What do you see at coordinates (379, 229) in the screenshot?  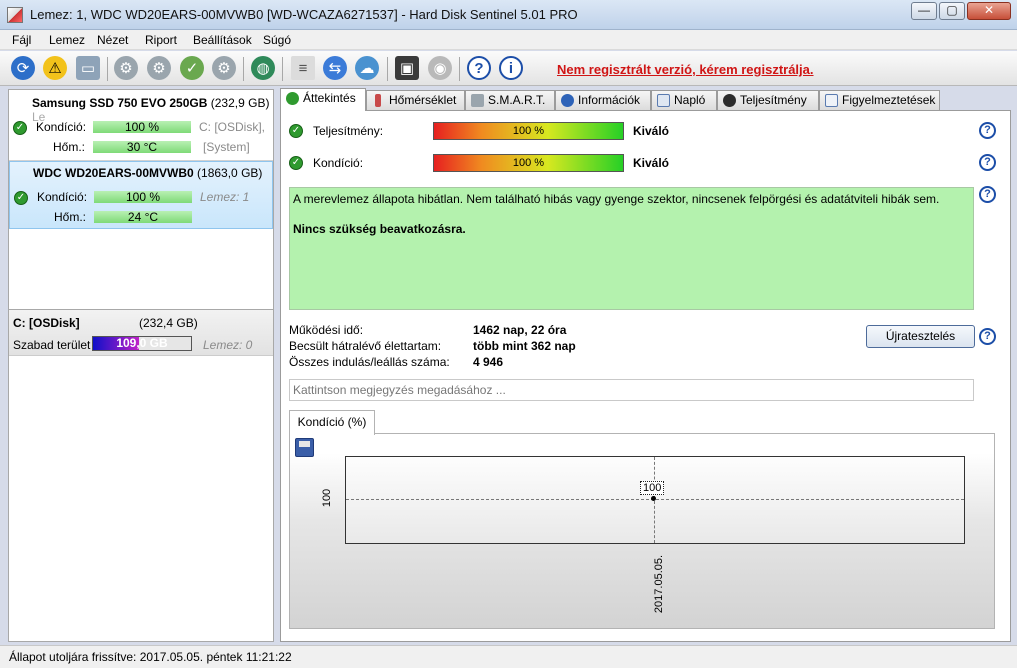 I see `recommended-action: Nincs szükség beavatkozásra.` at bounding box center [379, 229].